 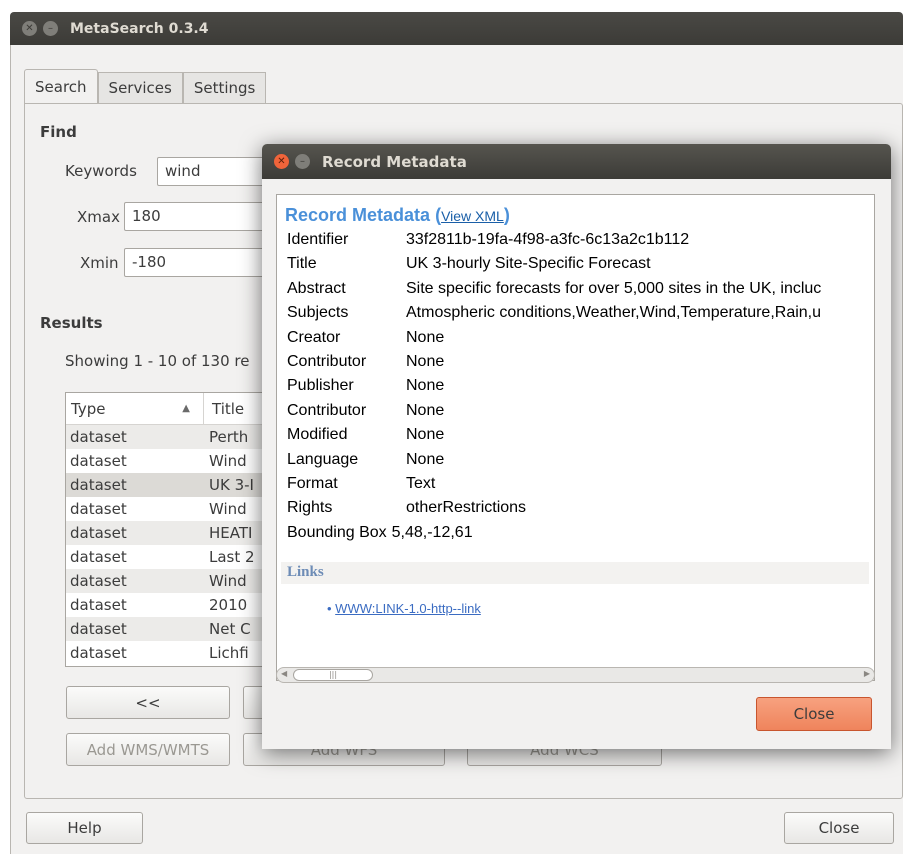 I want to click on table-row: dataset Lichfi, so click(x=170, y=653).